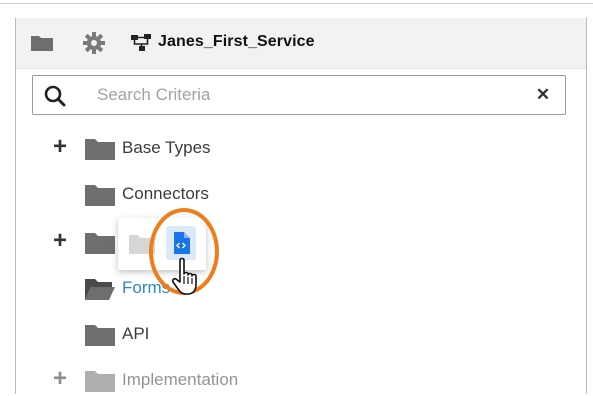 Image resolution: width=593 pixels, height=396 pixels. Describe the element at coordinates (165, 193) in the screenshot. I see `tree-item-label: Connectors` at that location.